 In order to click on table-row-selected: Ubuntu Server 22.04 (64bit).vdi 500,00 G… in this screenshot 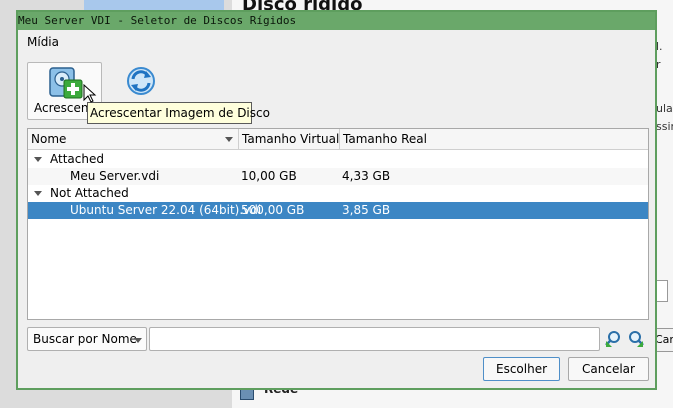, I will do `click(338, 210)`.